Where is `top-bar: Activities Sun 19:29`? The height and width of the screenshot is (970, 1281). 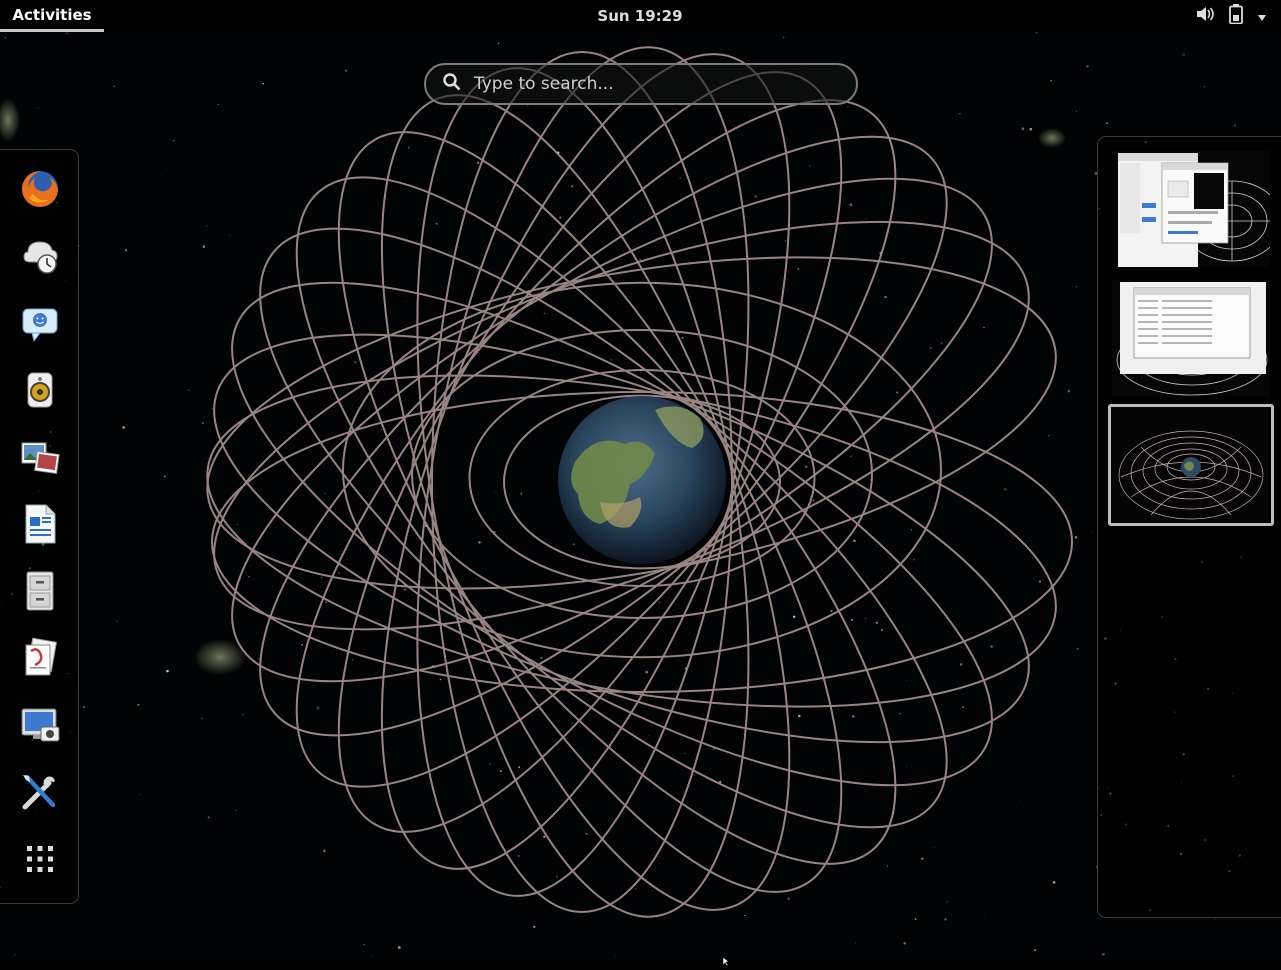 top-bar: Activities Sun 19:29 is located at coordinates (640, 16).